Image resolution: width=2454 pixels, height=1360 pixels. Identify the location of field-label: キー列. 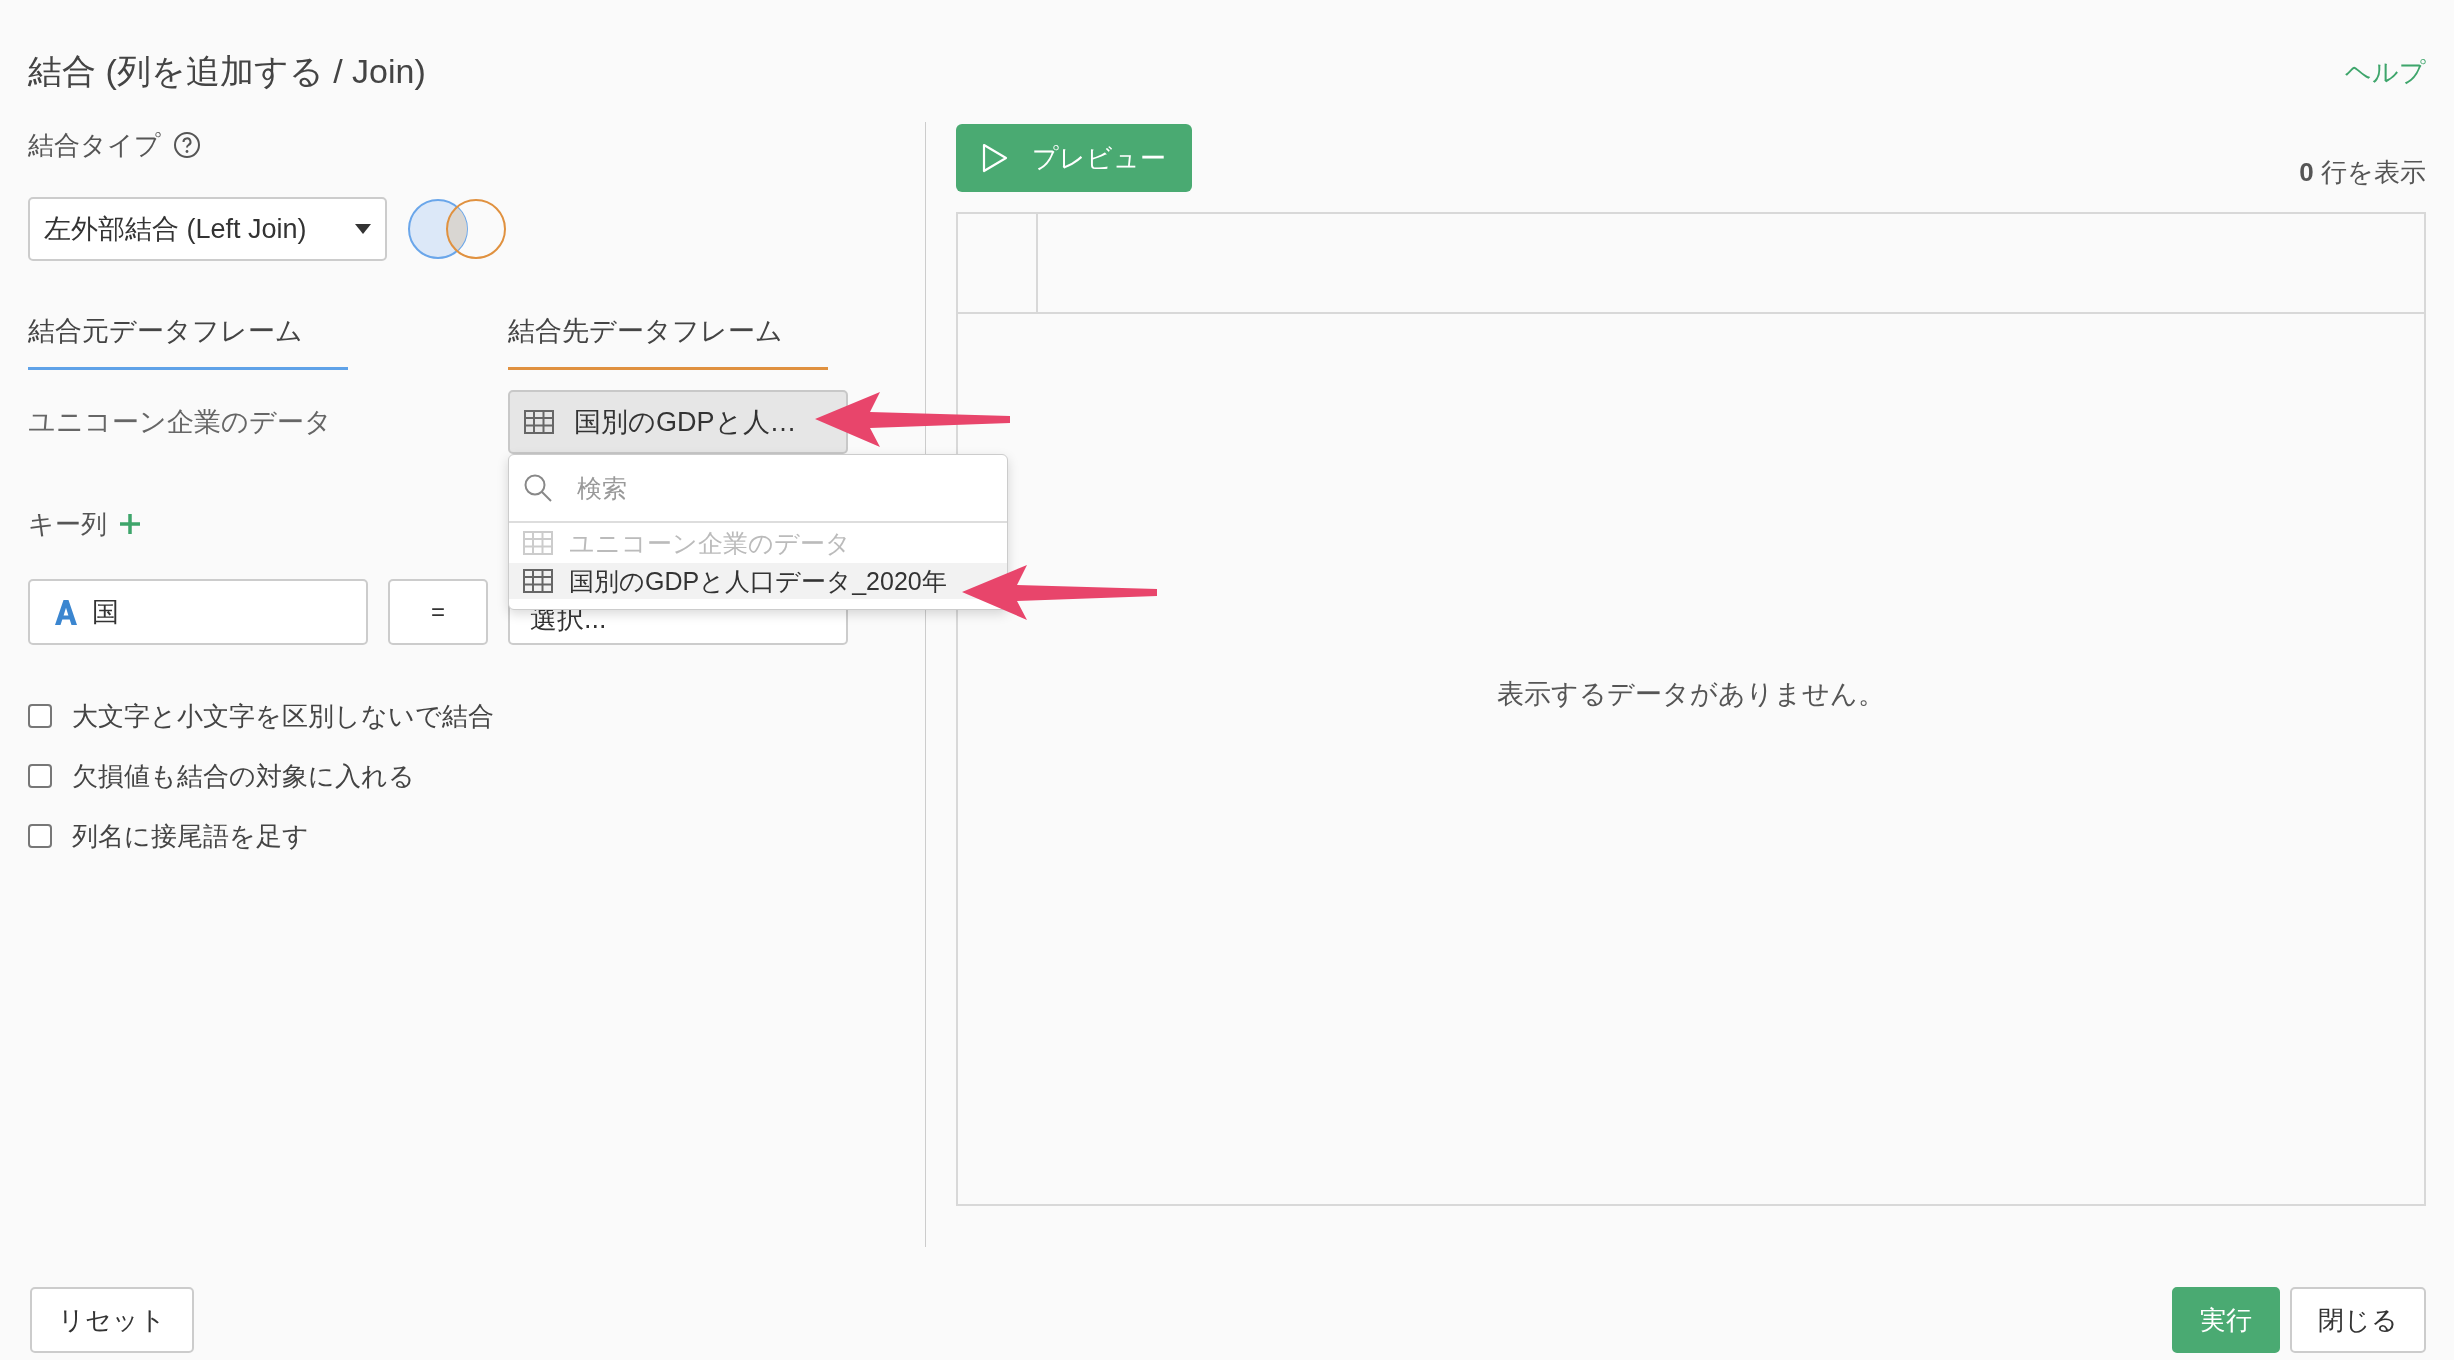
(67, 524).